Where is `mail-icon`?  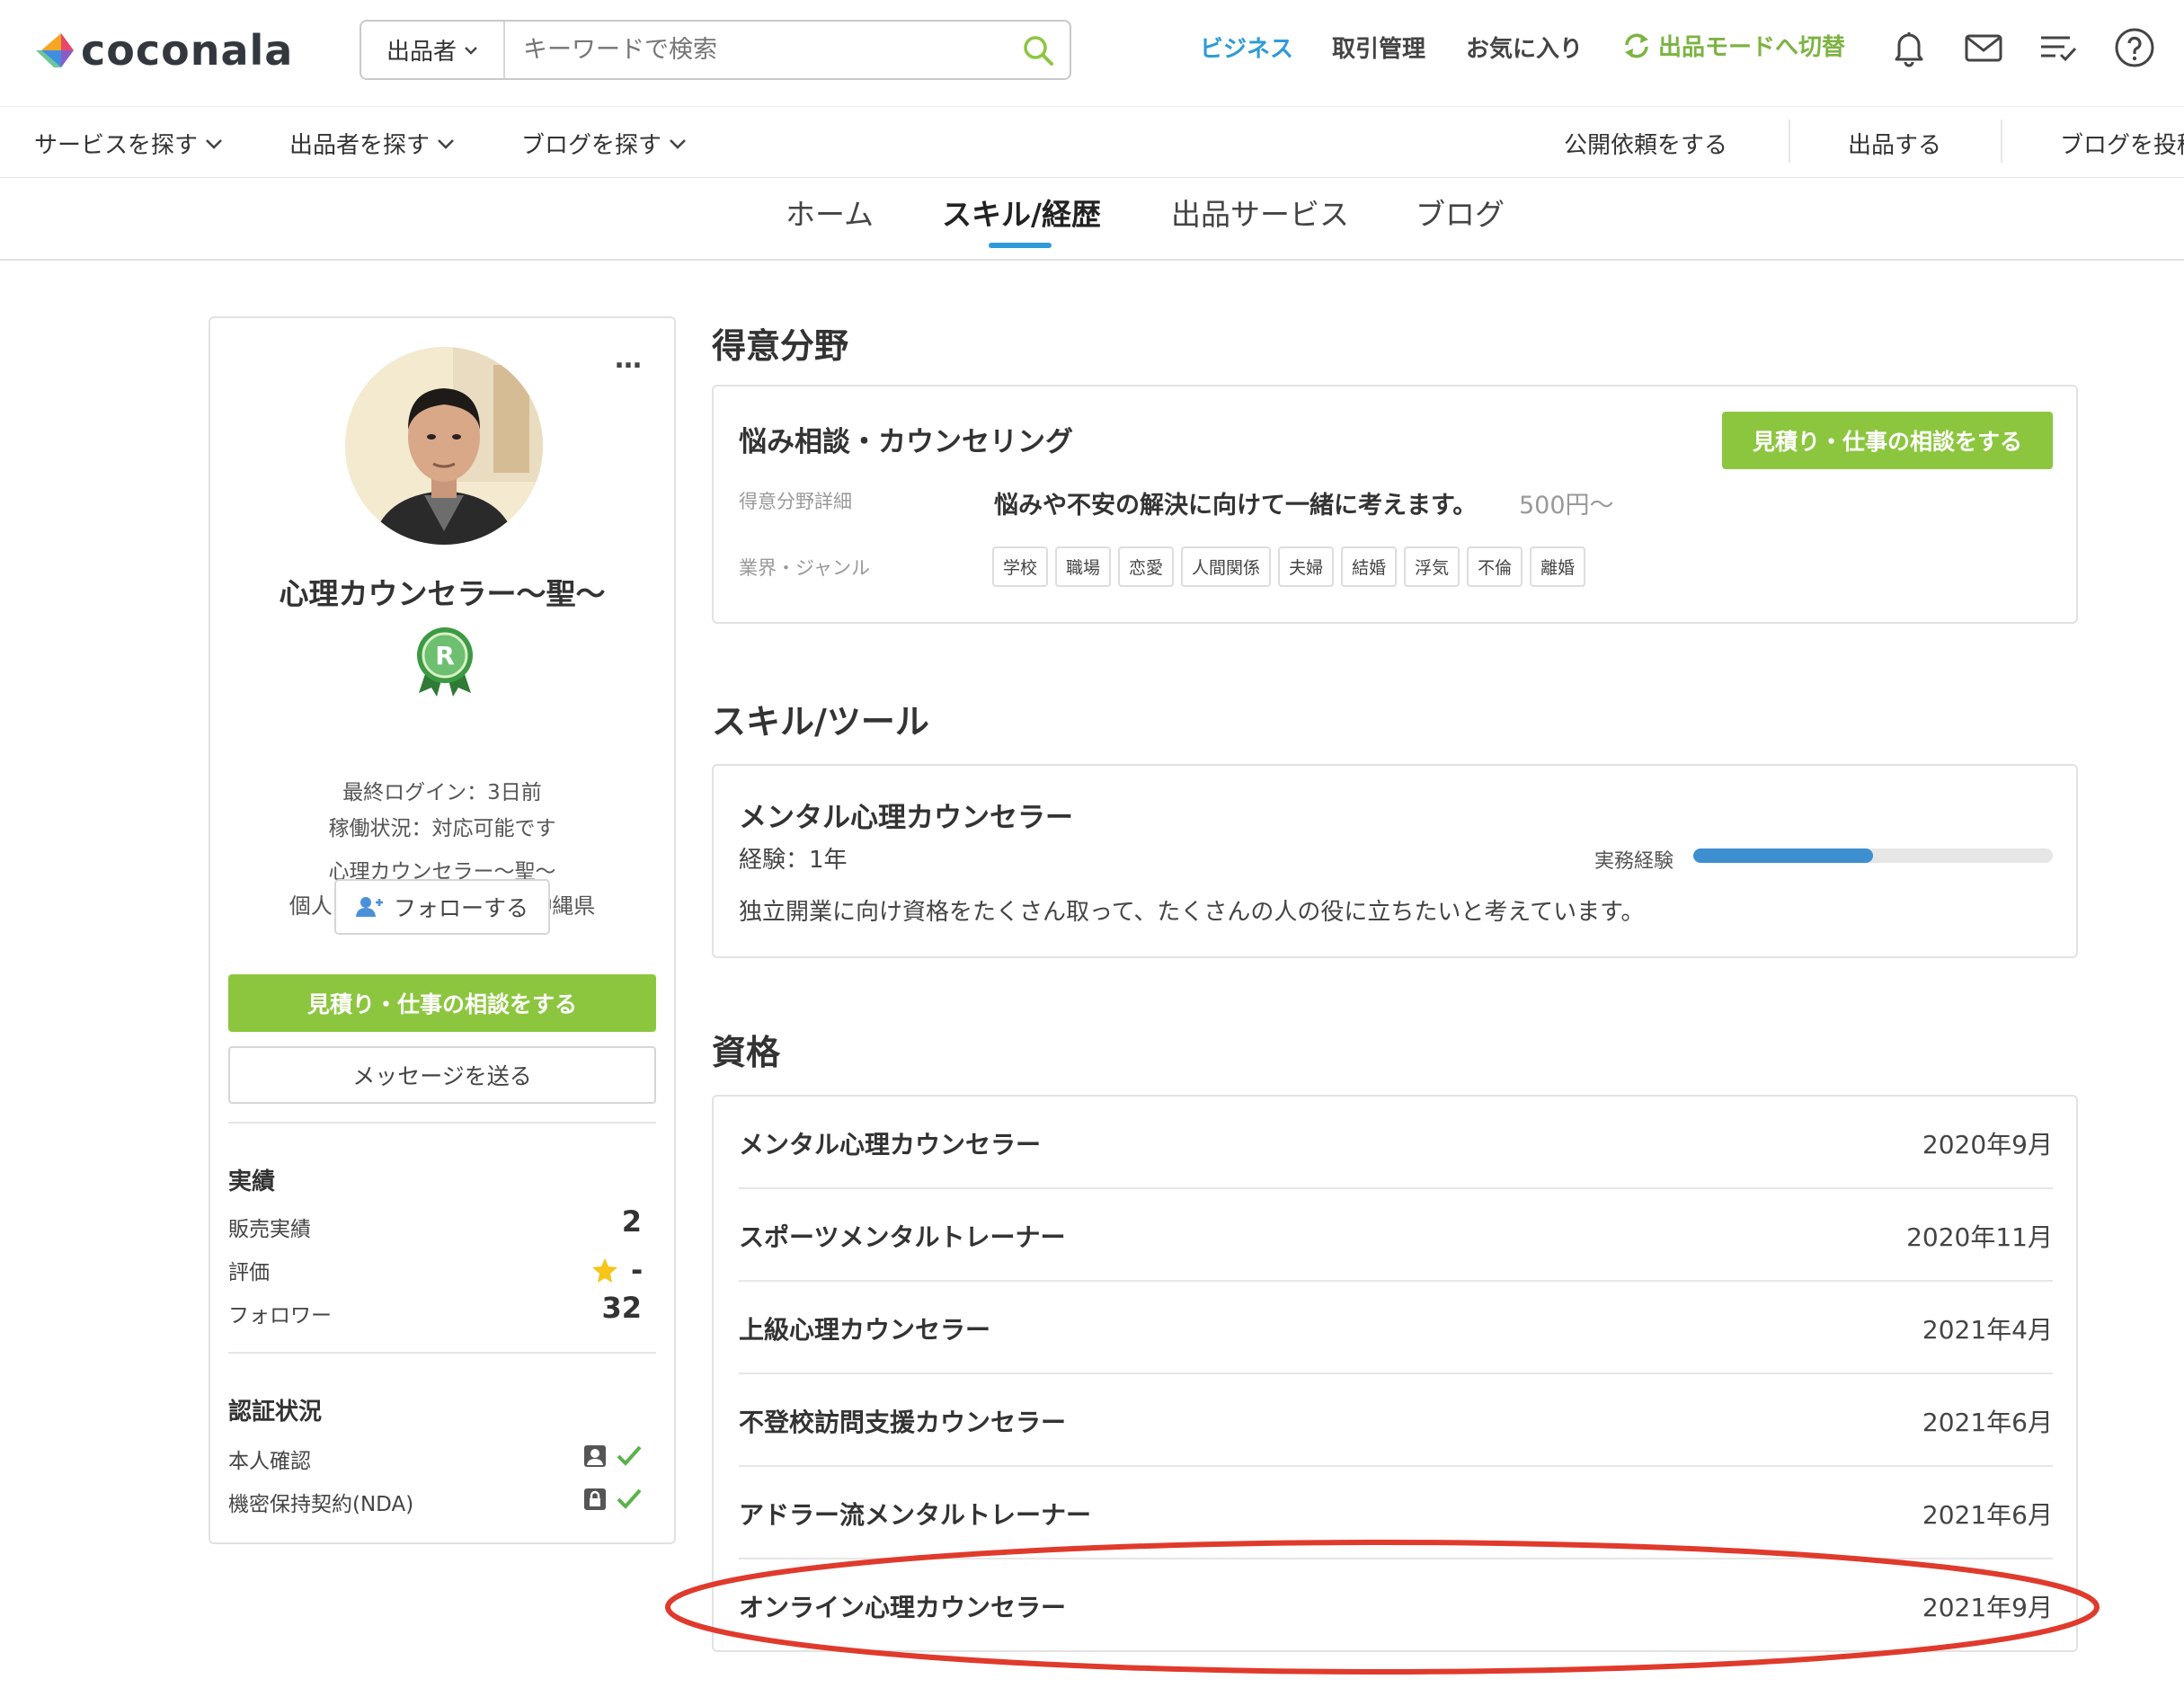 mail-icon is located at coordinates (1984, 48).